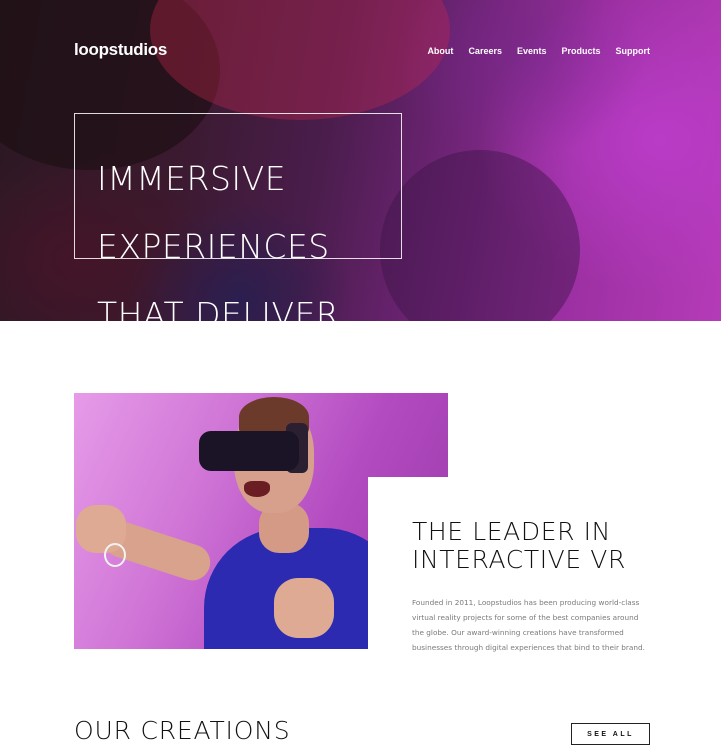 The width and height of the screenshot is (721, 749). I want to click on nav-item-careers: Careers, so click(485, 51).